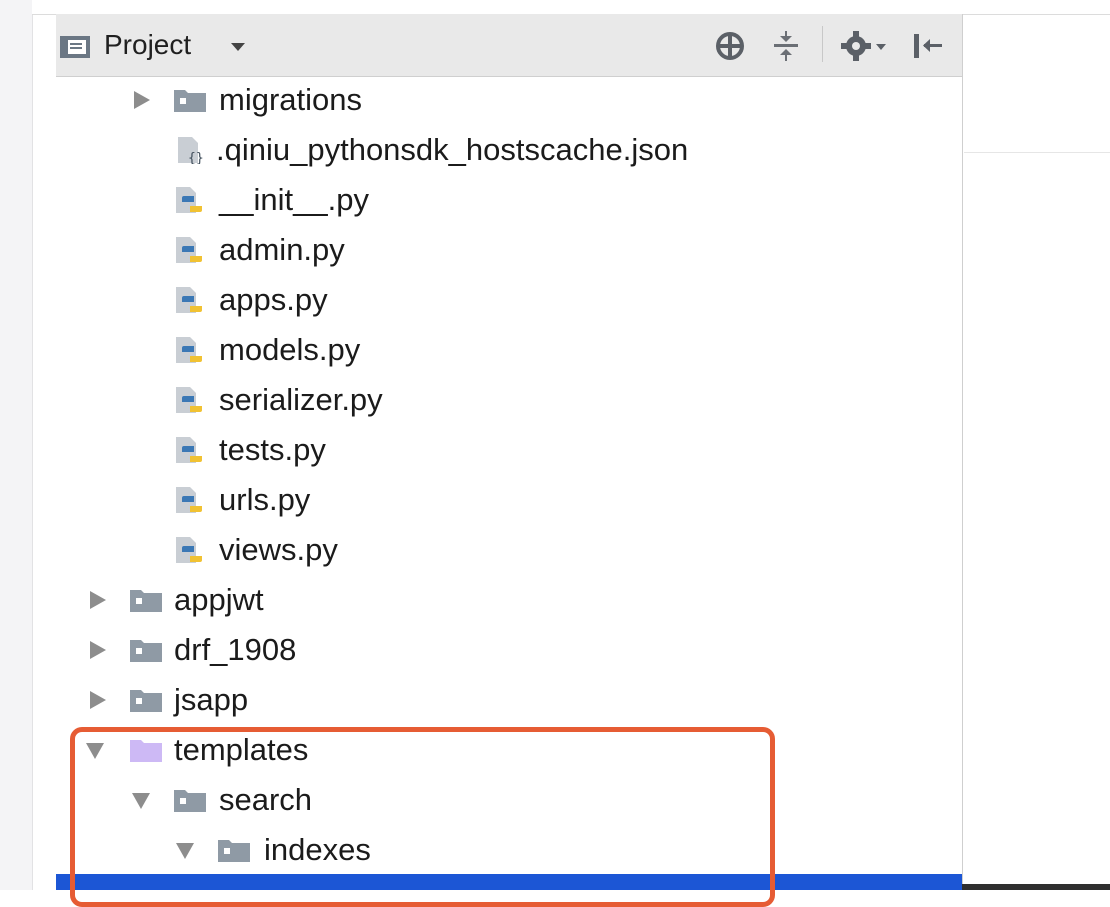  What do you see at coordinates (509, 45) in the screenshot?
I see `project-toolbar: Project` at bounding box center [509, 45].